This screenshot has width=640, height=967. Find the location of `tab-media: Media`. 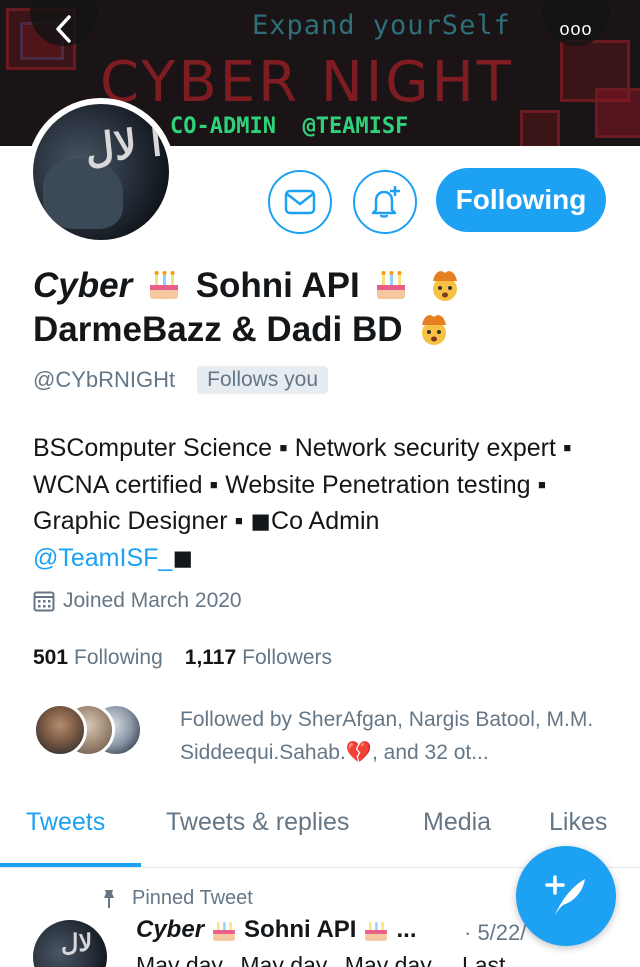

tab-media: Media is located at coordinates (457, 822).